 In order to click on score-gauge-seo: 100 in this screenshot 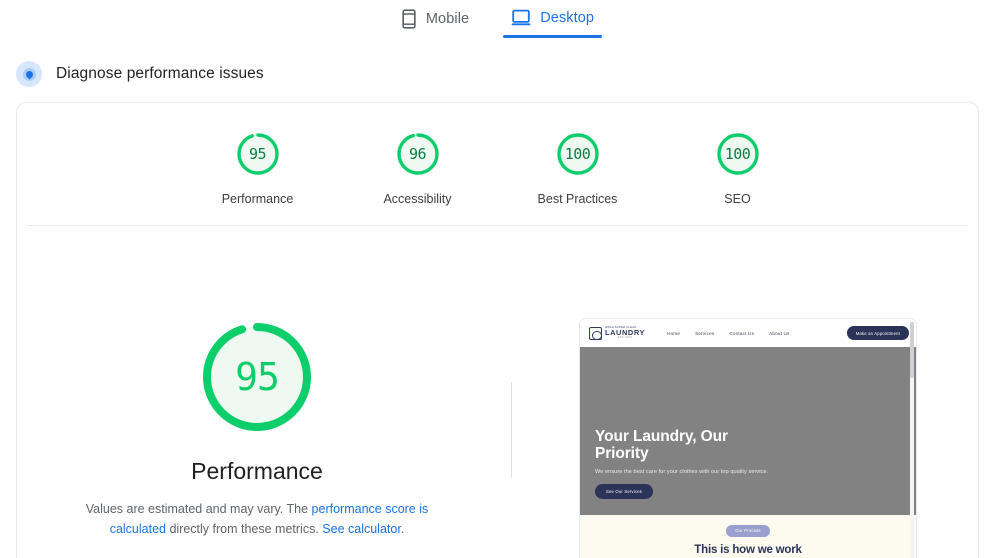, I will do `click(738, 154)`.